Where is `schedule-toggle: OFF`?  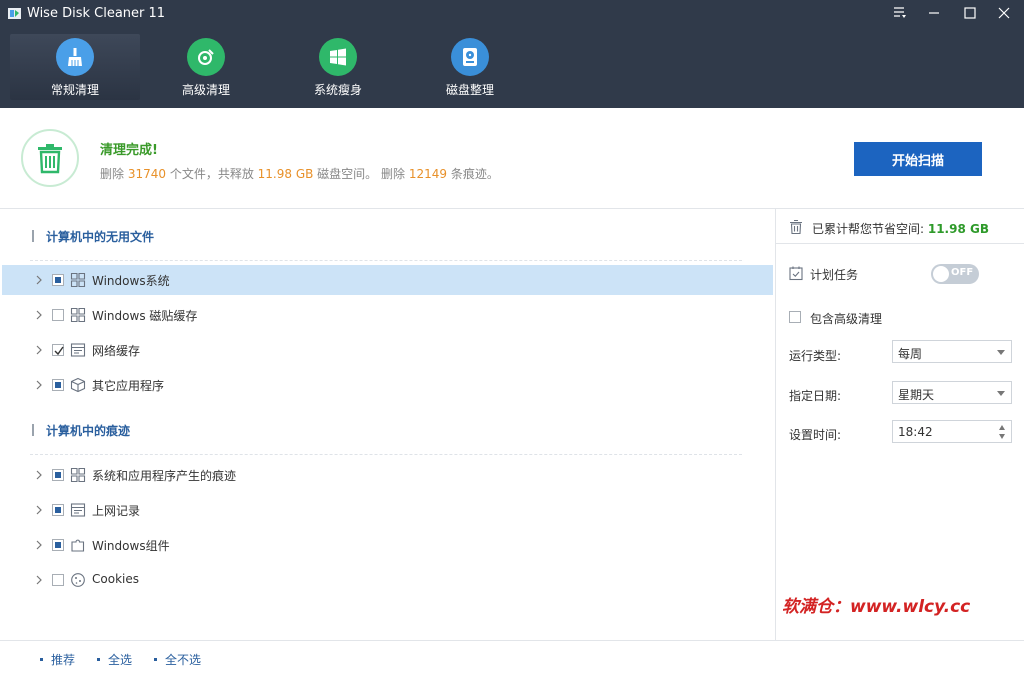
schedule-toggle: OFF is located at coordinates (955, 274).